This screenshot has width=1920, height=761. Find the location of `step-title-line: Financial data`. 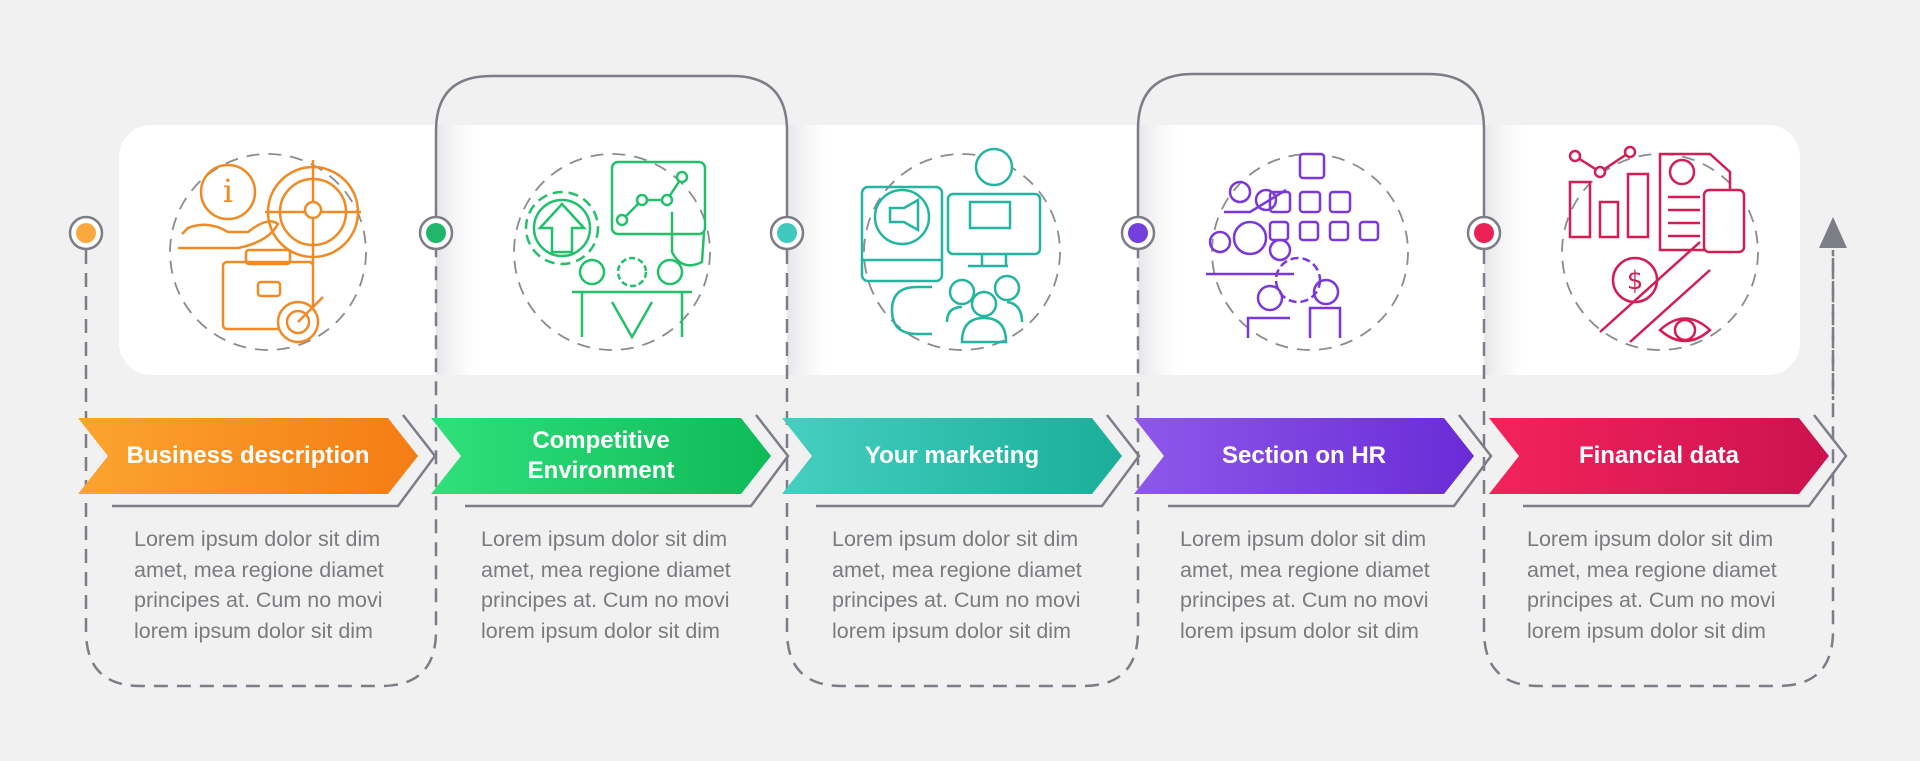

step-title-line: Financial data is located at coordinates (1659, 455).